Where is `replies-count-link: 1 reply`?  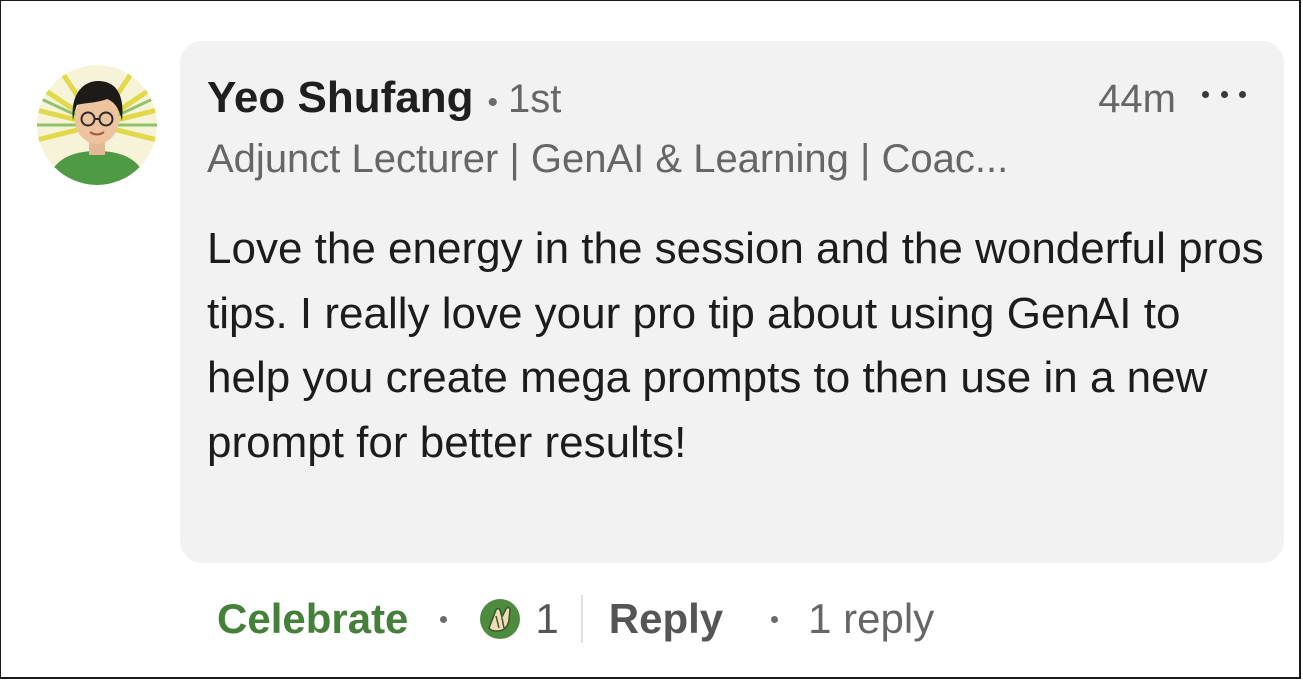 replies-count-link: 1 reply is located at coordinates (871, 619).